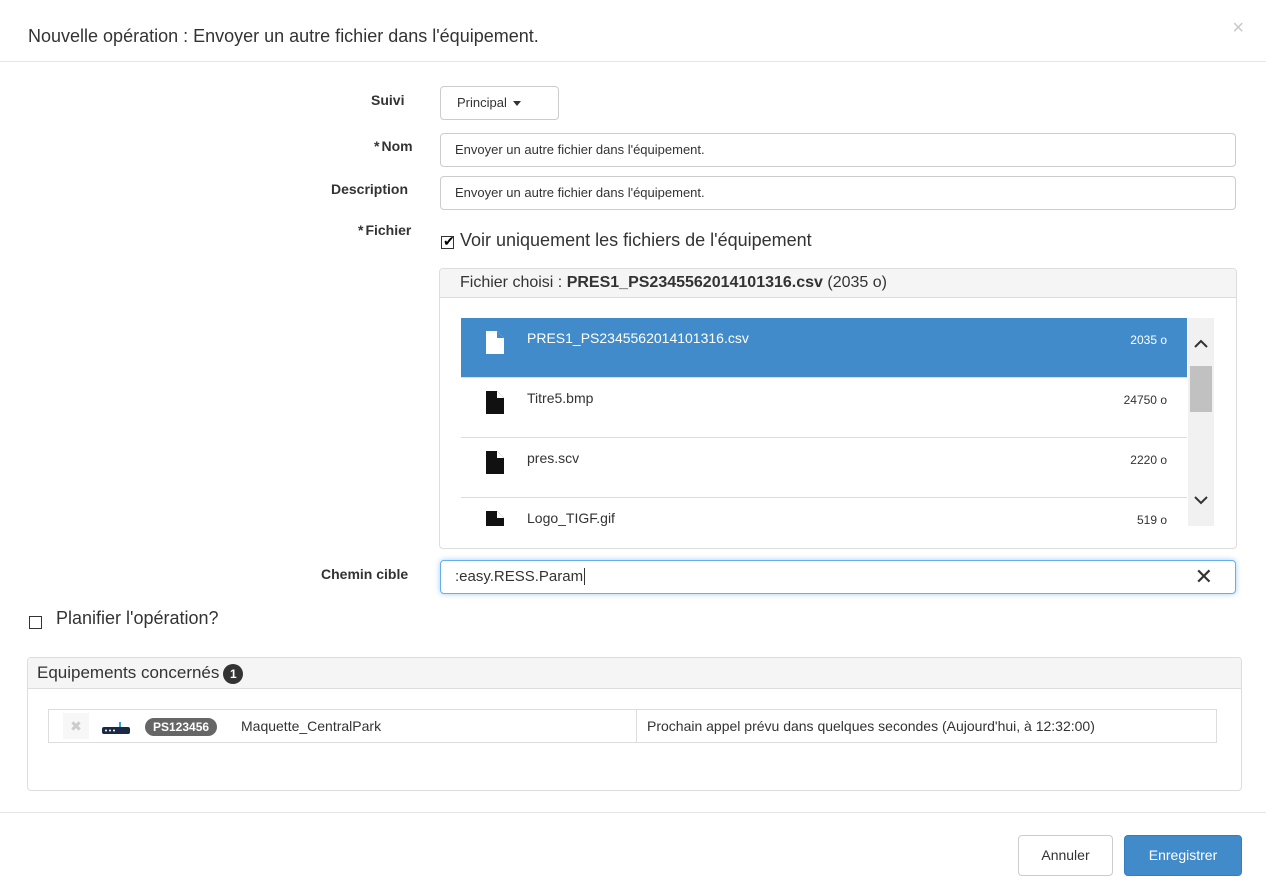 The height and width of the screenshot is (889, 1266). What do you see at coordinates (634, 673) in the screenshot?
I see `equipements-panel-header: Equipements concernés 1` at bounding box center [634, 673].